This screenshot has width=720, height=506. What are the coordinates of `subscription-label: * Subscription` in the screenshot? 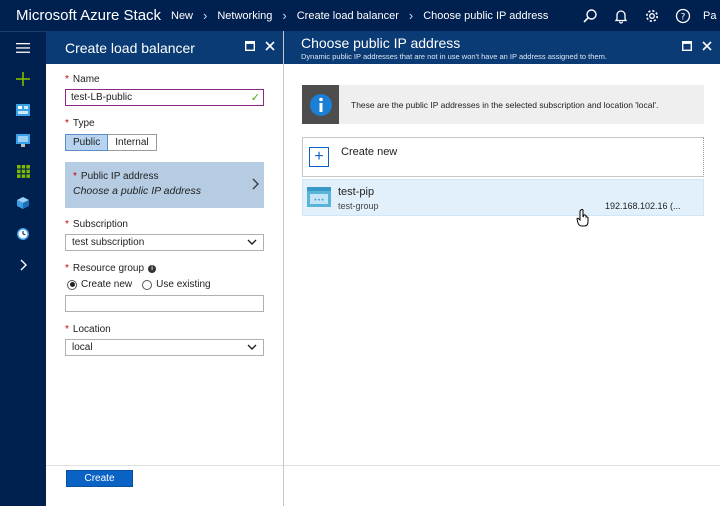 It's located at (96, 224).